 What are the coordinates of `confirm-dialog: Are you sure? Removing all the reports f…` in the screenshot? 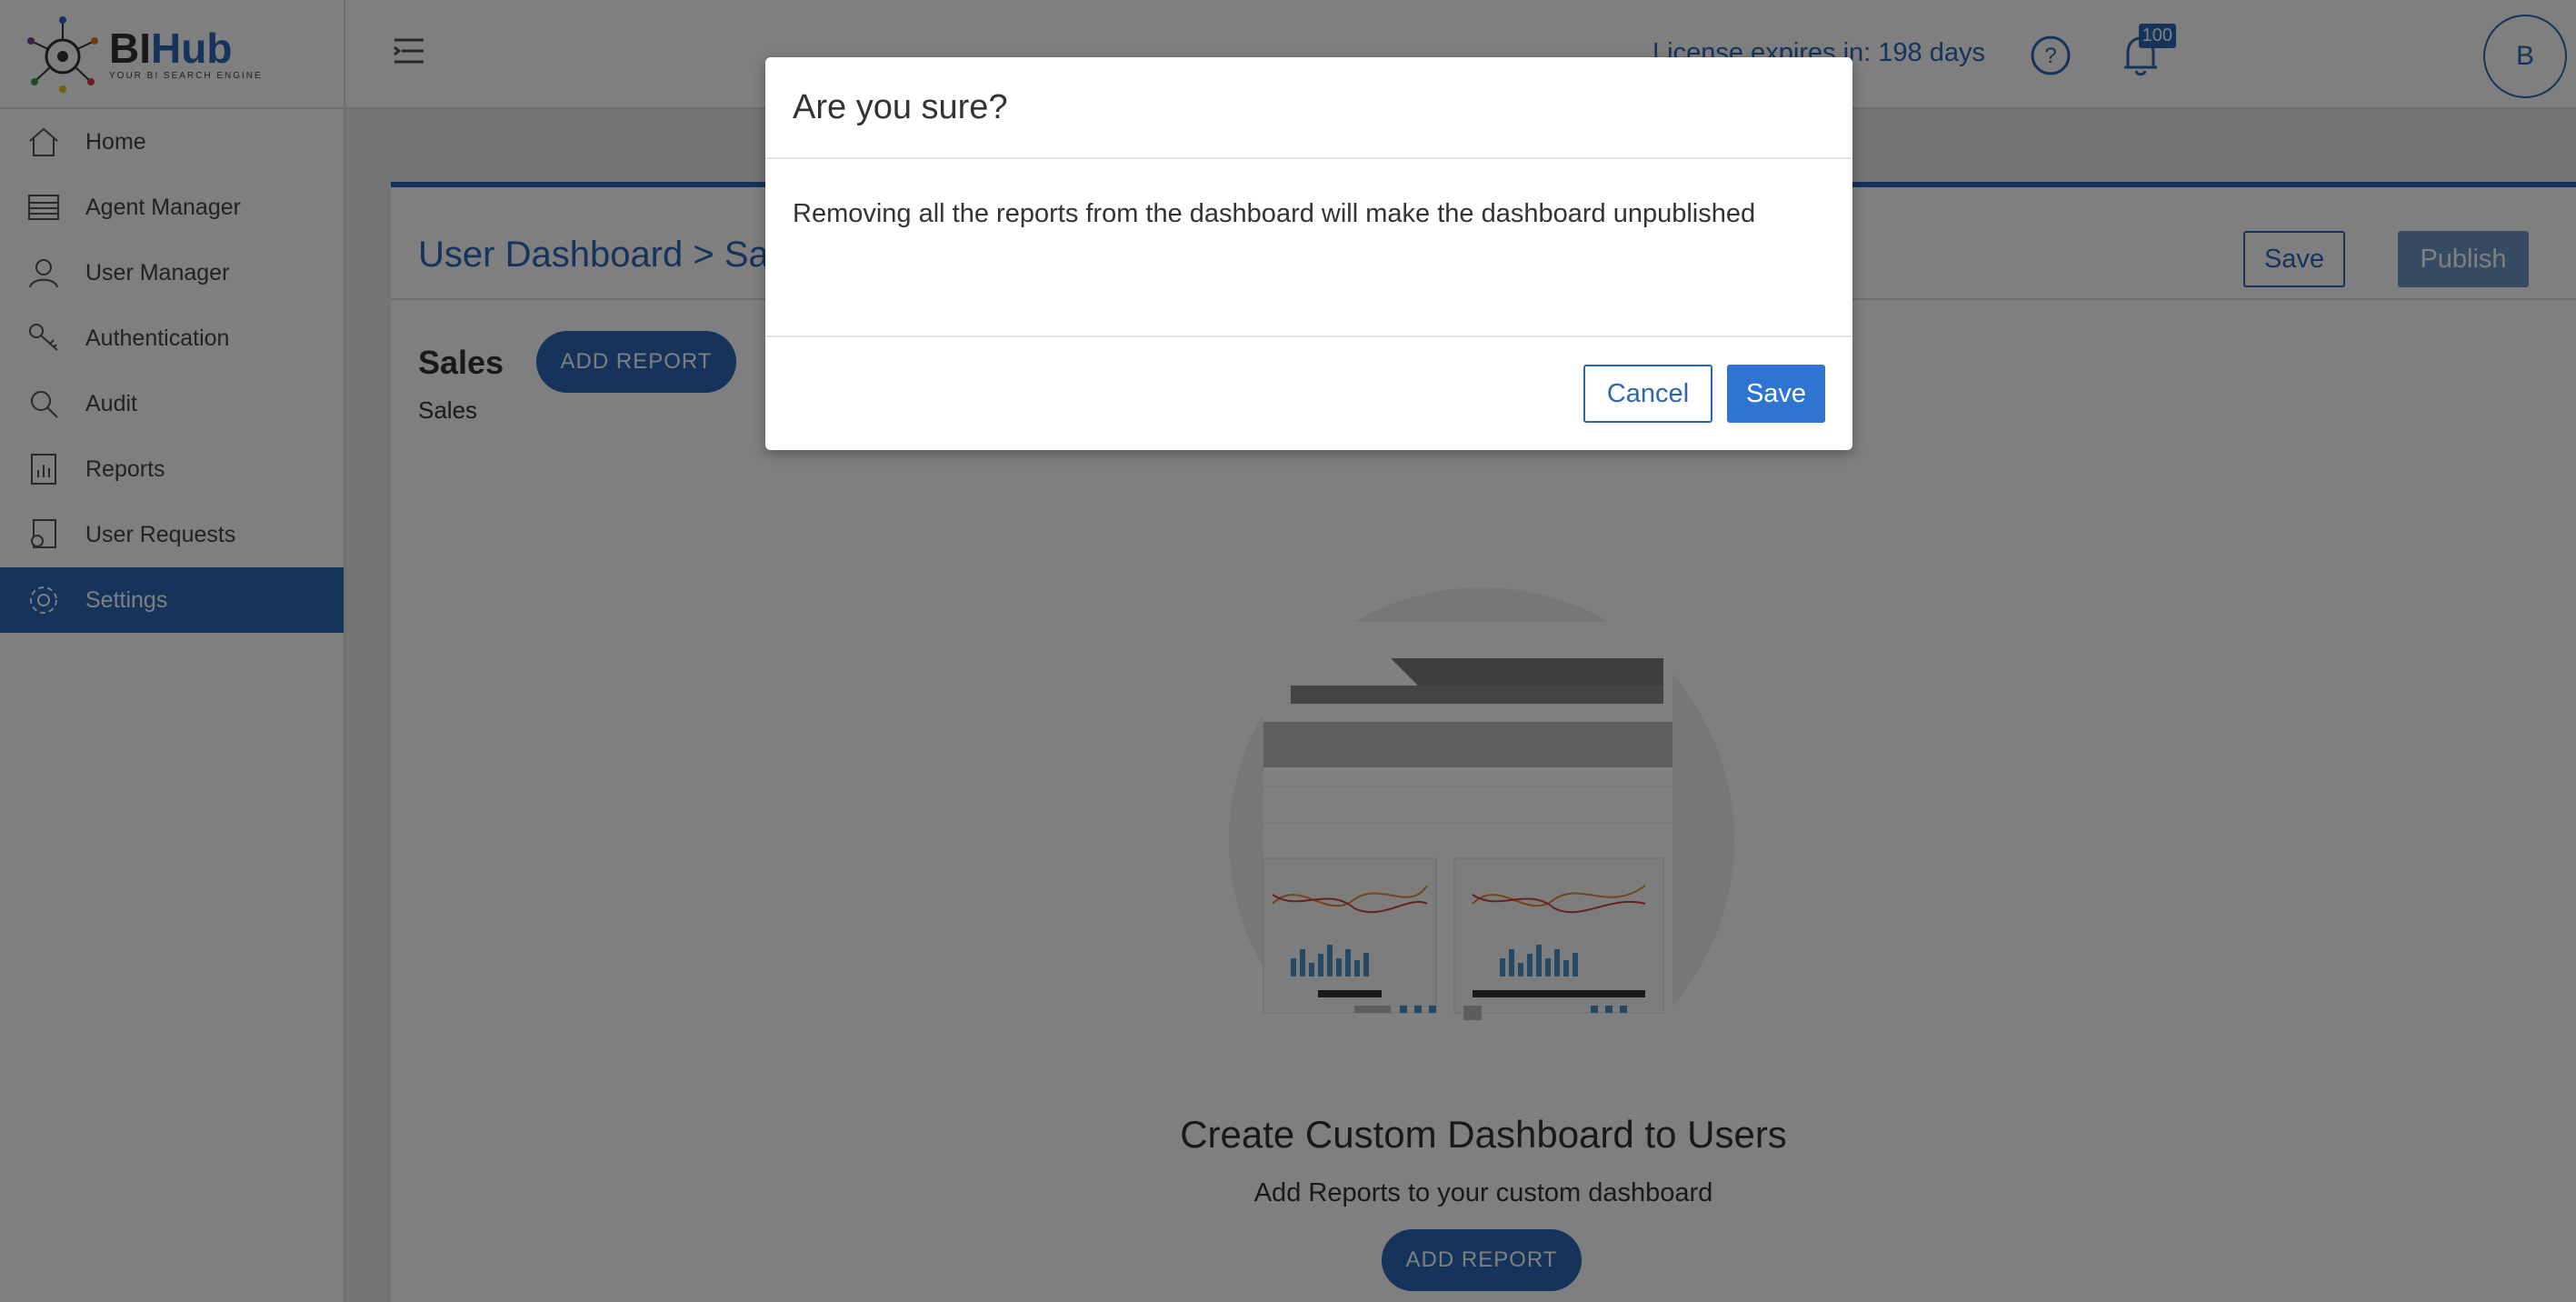 It's located at (1308, 253).